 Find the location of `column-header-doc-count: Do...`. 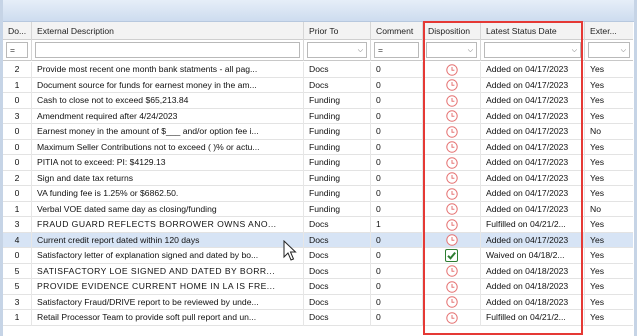

column-header-doc-count: Do... is located at coordinates (17, 31).